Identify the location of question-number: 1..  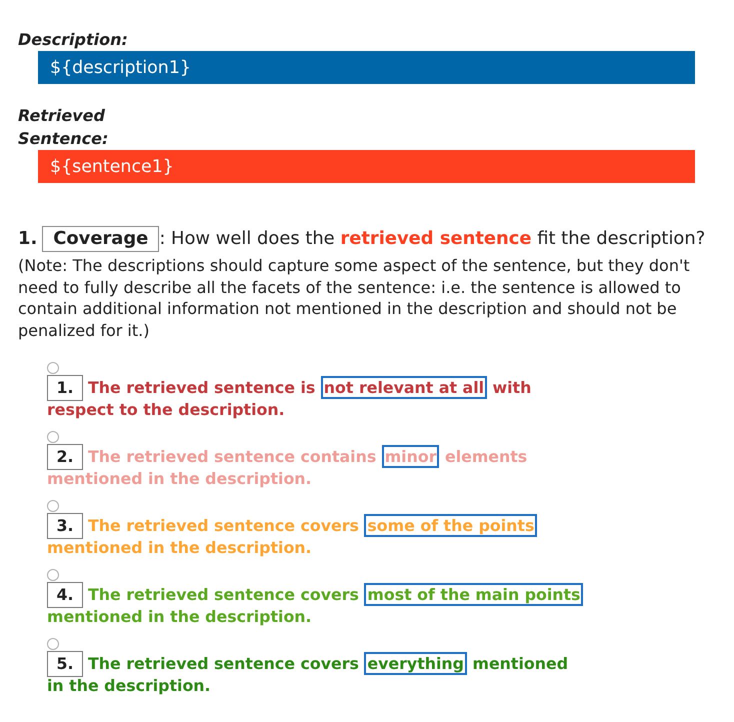
(28, 239).